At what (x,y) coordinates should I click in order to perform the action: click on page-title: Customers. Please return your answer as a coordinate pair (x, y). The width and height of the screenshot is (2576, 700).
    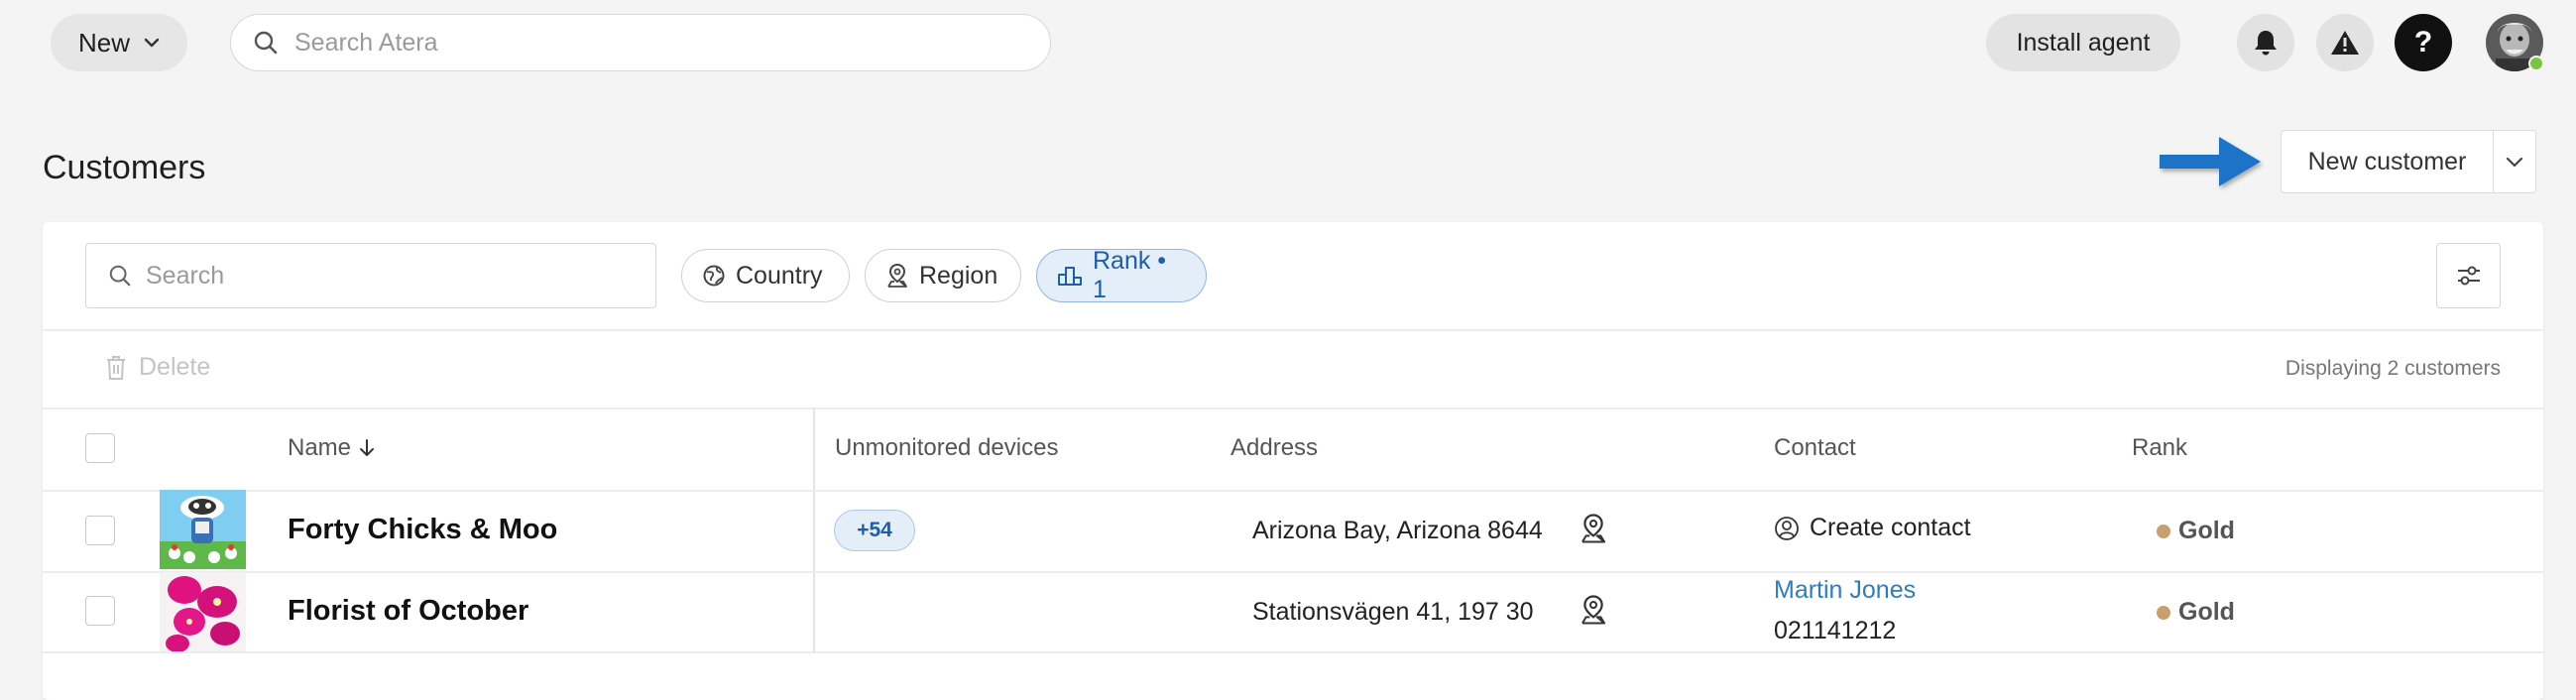
    Looking at the image, I should click on (124, 168).